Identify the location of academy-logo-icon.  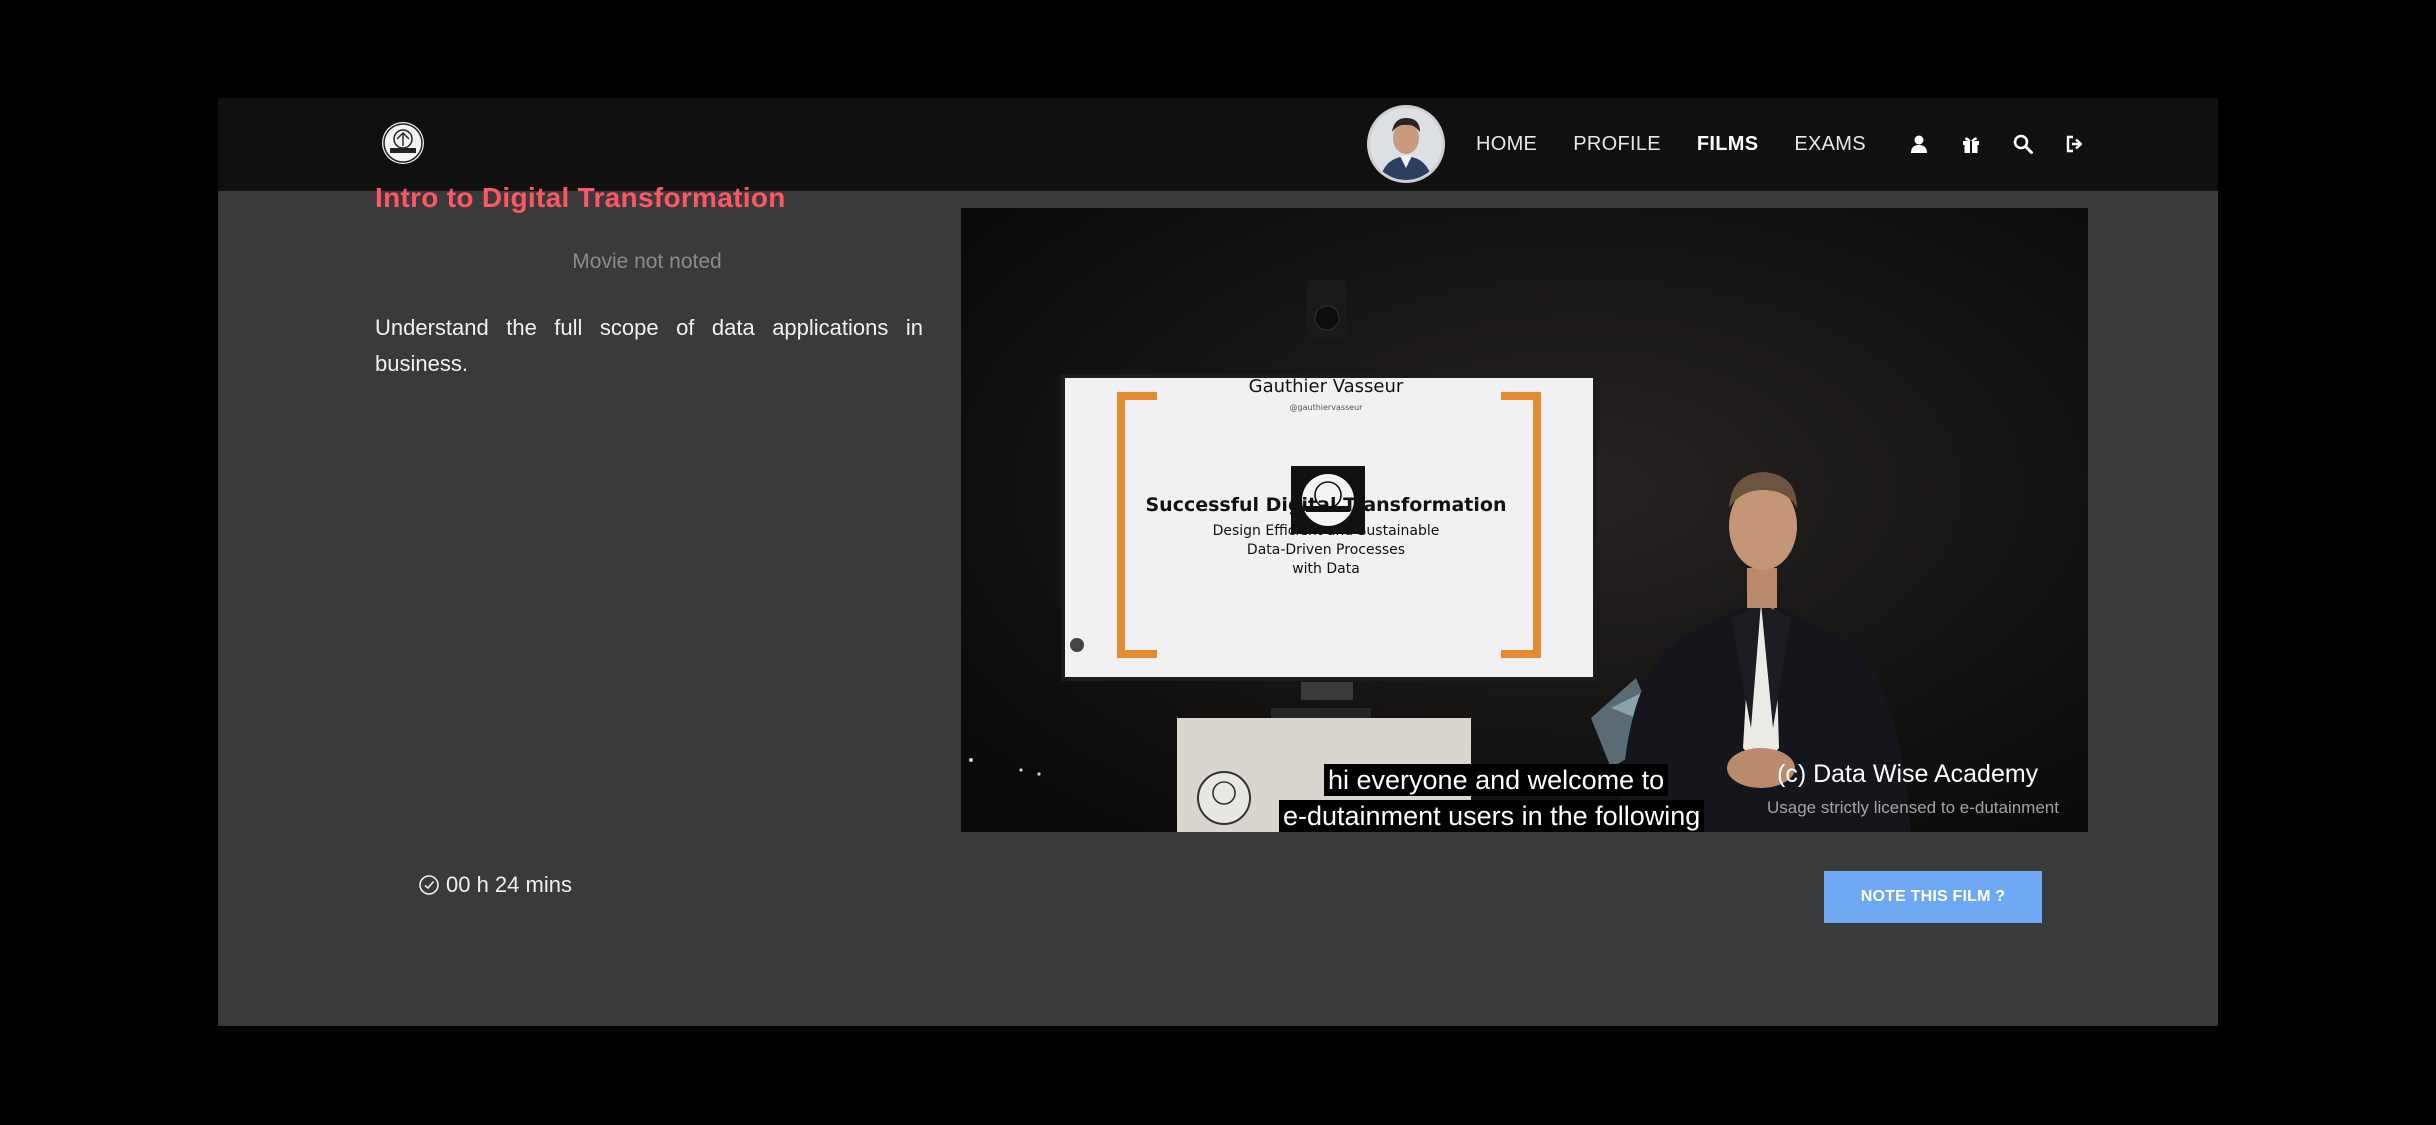
(403, 143).